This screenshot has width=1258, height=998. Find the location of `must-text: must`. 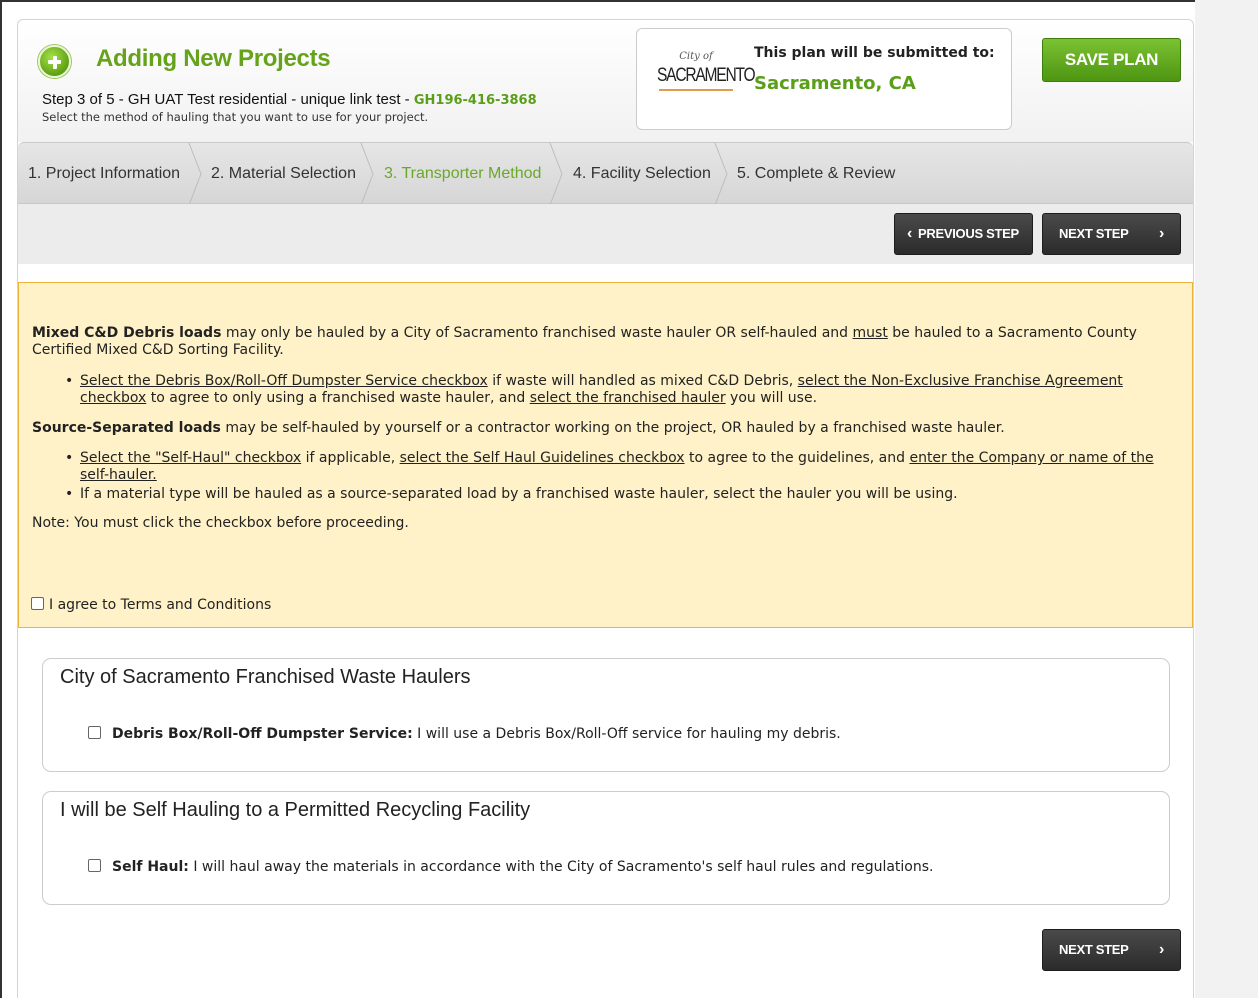

must-text: must is located at coordinates (870, 333).